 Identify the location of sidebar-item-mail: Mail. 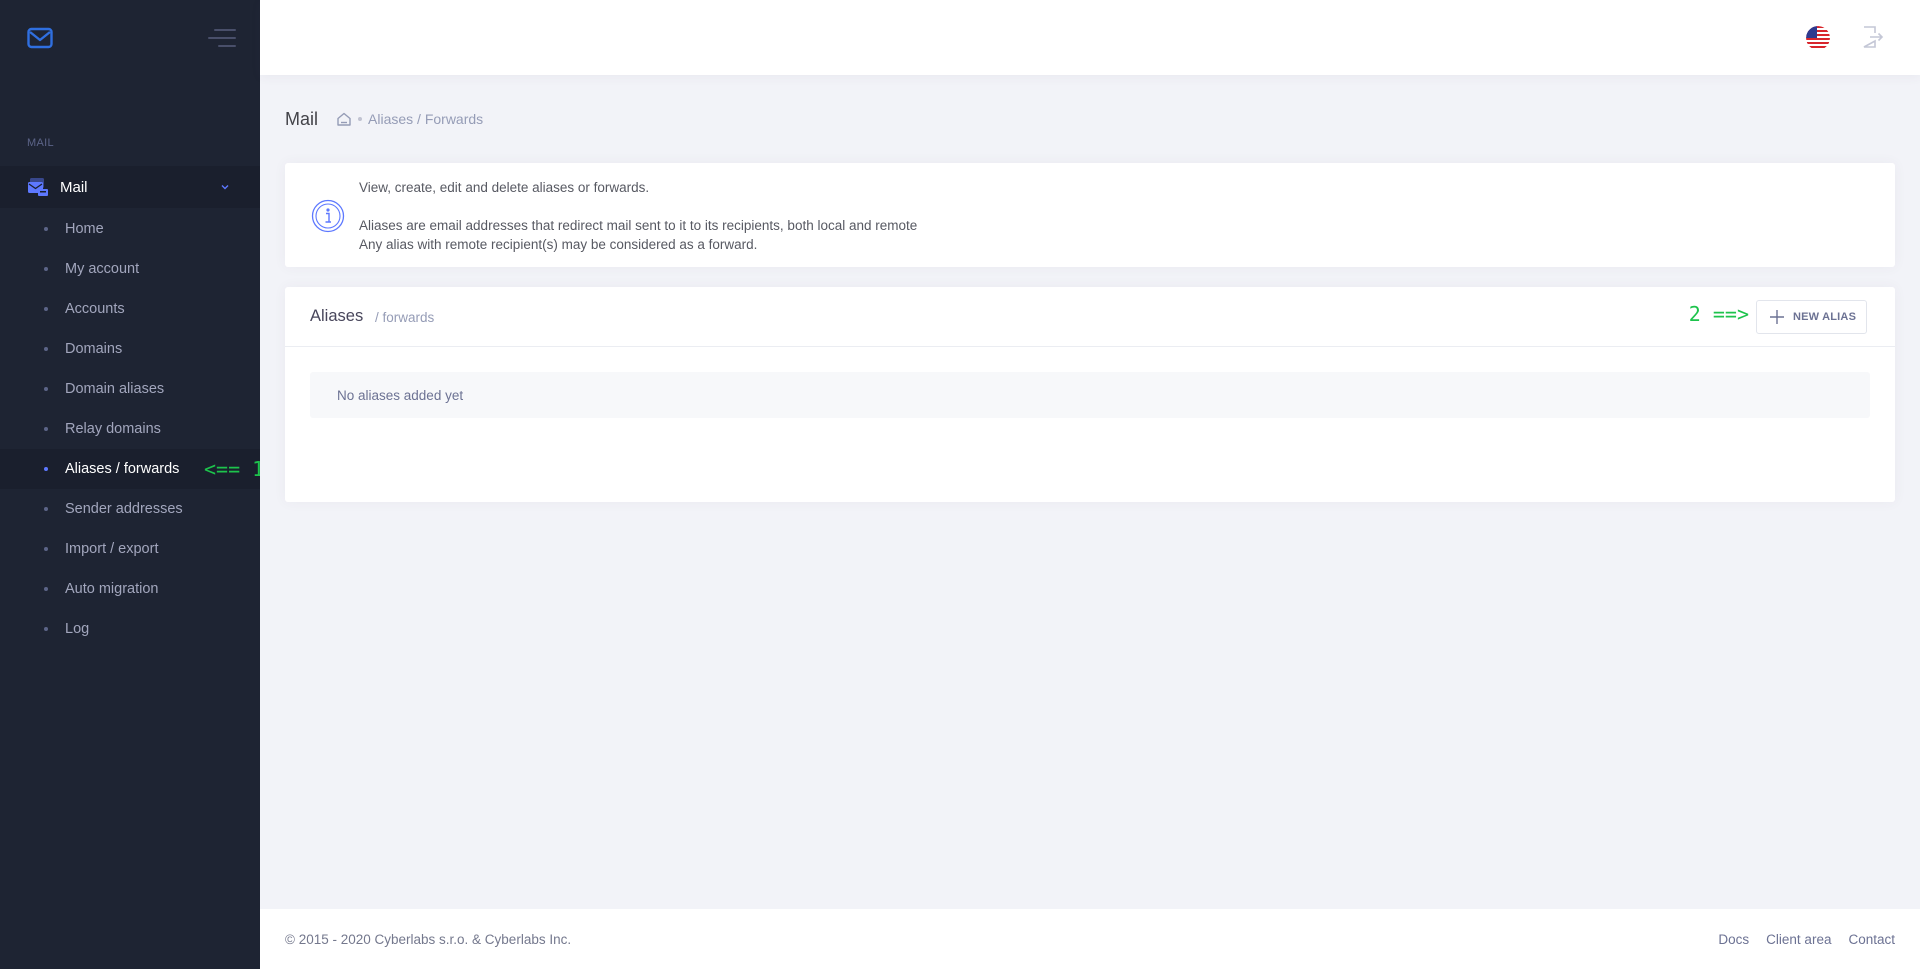
(130, 187).